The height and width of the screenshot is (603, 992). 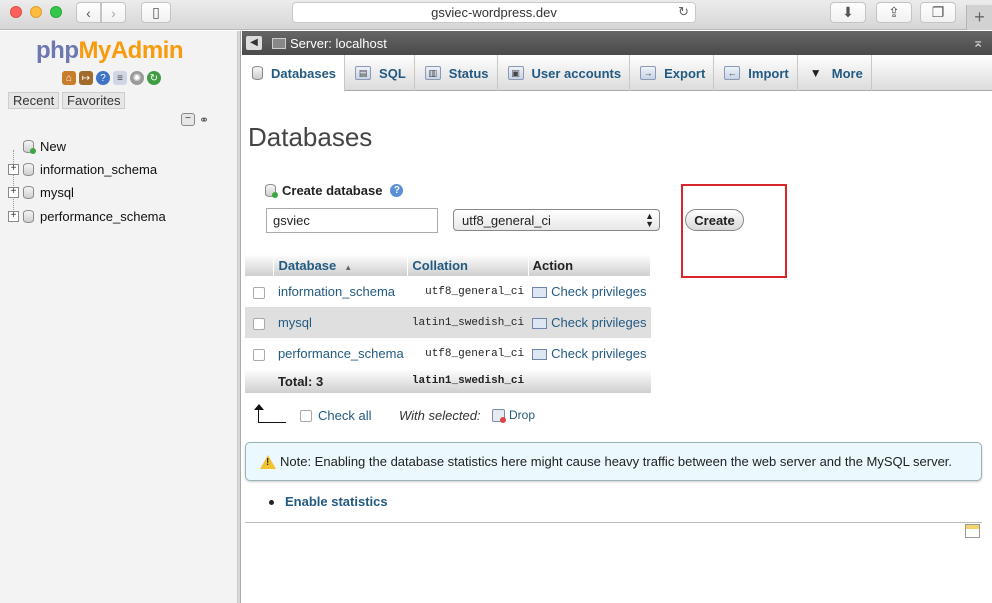 I want to click on total-collation: latin1_swedish_ci, so click(x=468, y=381).